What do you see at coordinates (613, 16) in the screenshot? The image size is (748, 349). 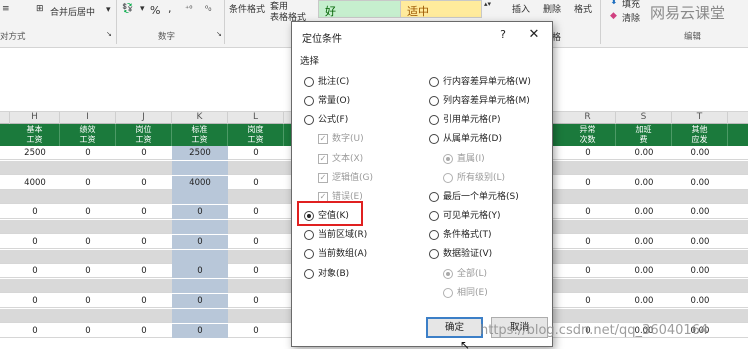 I see `eraser-icon: ◆` at bounding box center [613, 16].